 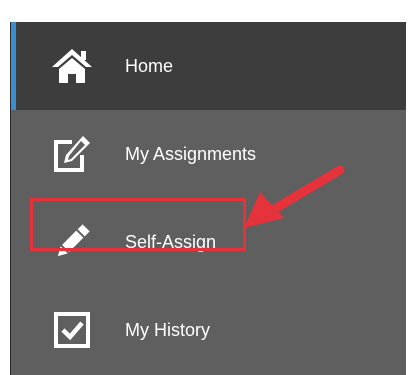 I want to click on edit-square-icon, so click(x=72, y=154).